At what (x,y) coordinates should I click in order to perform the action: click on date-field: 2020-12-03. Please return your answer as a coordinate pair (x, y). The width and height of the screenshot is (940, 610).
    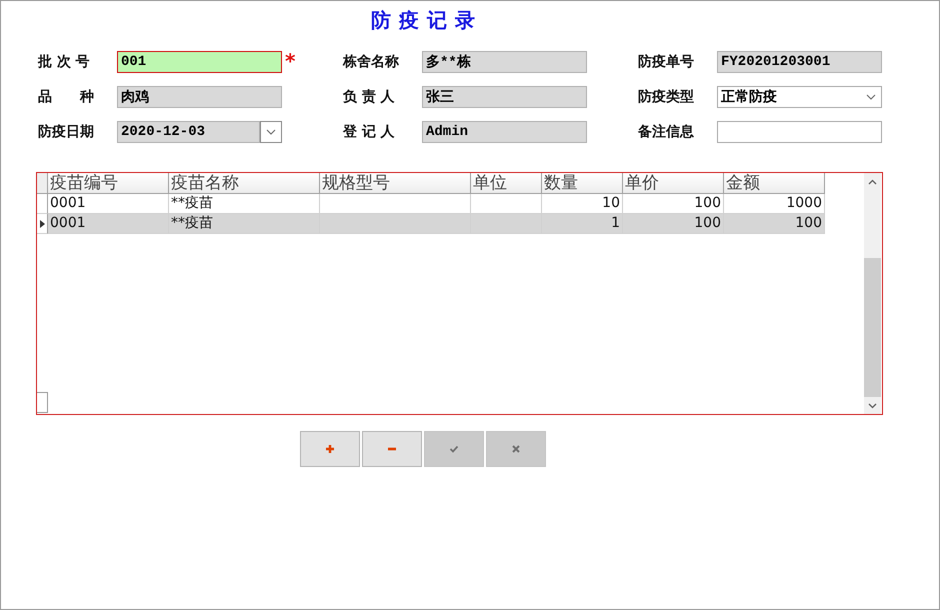
    Looking at the image, I should click on (188, 132).